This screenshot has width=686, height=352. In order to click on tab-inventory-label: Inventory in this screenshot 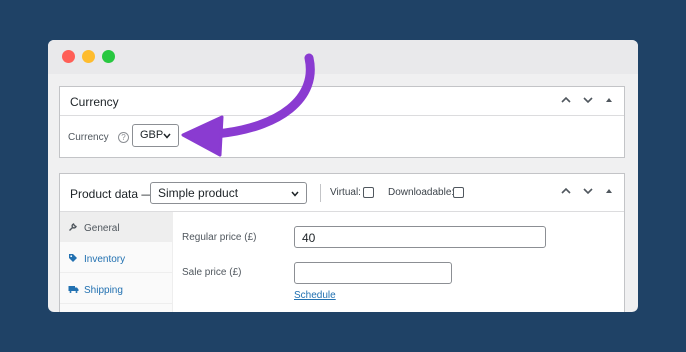, I will do `click(105, 259)`.